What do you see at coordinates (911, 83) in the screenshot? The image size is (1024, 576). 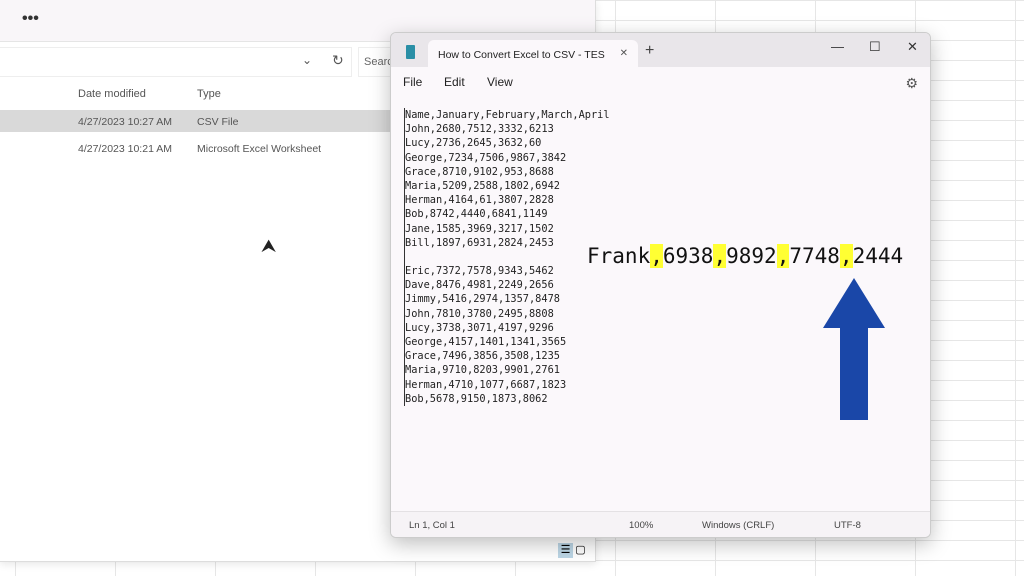 I see `gear-icon: ⚙` at bounding box center [911, 83].